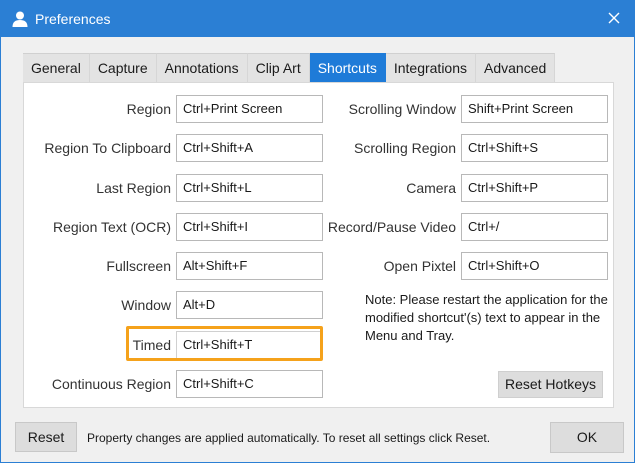 The width and height of the screenshot is (635, 463). What do you see at coordinates (249, 305) in the screenshot?
I see `field-window: Alt+D` at bounding box center [249, 305].